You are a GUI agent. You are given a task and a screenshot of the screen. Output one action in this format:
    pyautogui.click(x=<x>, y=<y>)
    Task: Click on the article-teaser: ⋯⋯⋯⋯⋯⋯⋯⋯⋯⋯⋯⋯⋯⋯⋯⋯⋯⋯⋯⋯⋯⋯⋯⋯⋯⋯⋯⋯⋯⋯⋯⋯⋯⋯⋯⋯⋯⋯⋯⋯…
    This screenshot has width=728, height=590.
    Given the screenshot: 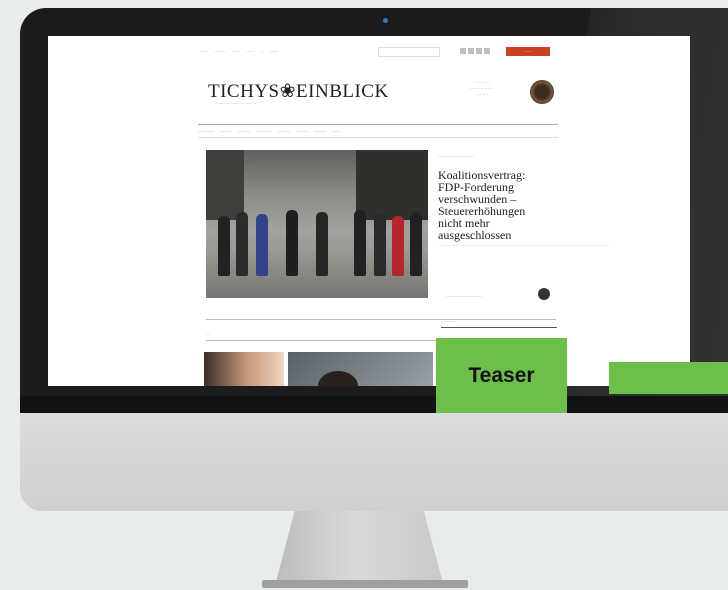 What is the action you would take?
    pyautogui.click(x=524, y=245)
    